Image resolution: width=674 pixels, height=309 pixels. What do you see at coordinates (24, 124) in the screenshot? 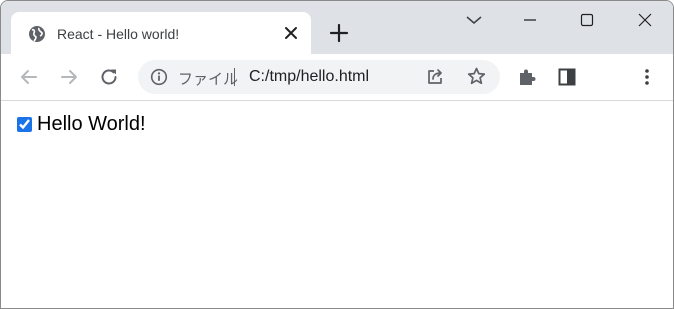
I see `todo-checkbox` at bounding box center [24, 124].